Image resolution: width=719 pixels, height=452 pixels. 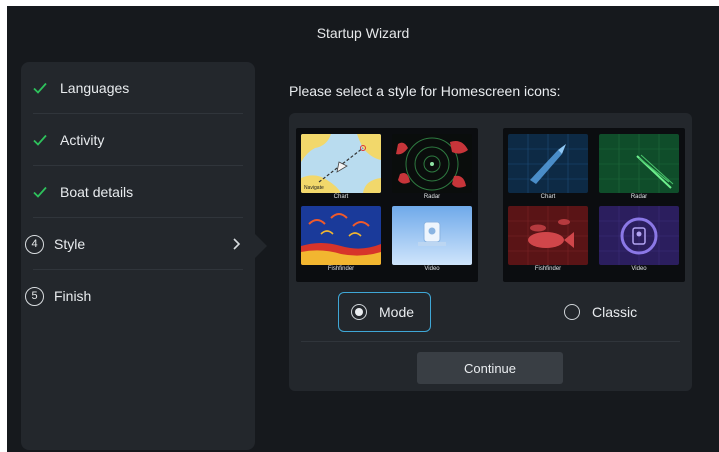 I want to click on chart-icon, so click(x=548, y=163).